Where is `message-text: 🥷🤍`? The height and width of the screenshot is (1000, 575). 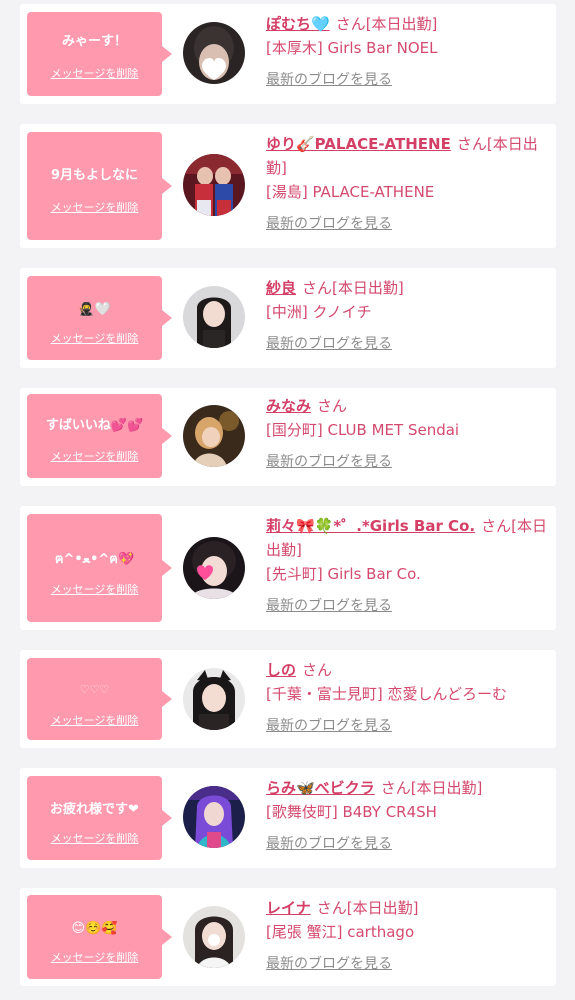 message-text: 🥷🤍 is located at coordinates (94, 309).